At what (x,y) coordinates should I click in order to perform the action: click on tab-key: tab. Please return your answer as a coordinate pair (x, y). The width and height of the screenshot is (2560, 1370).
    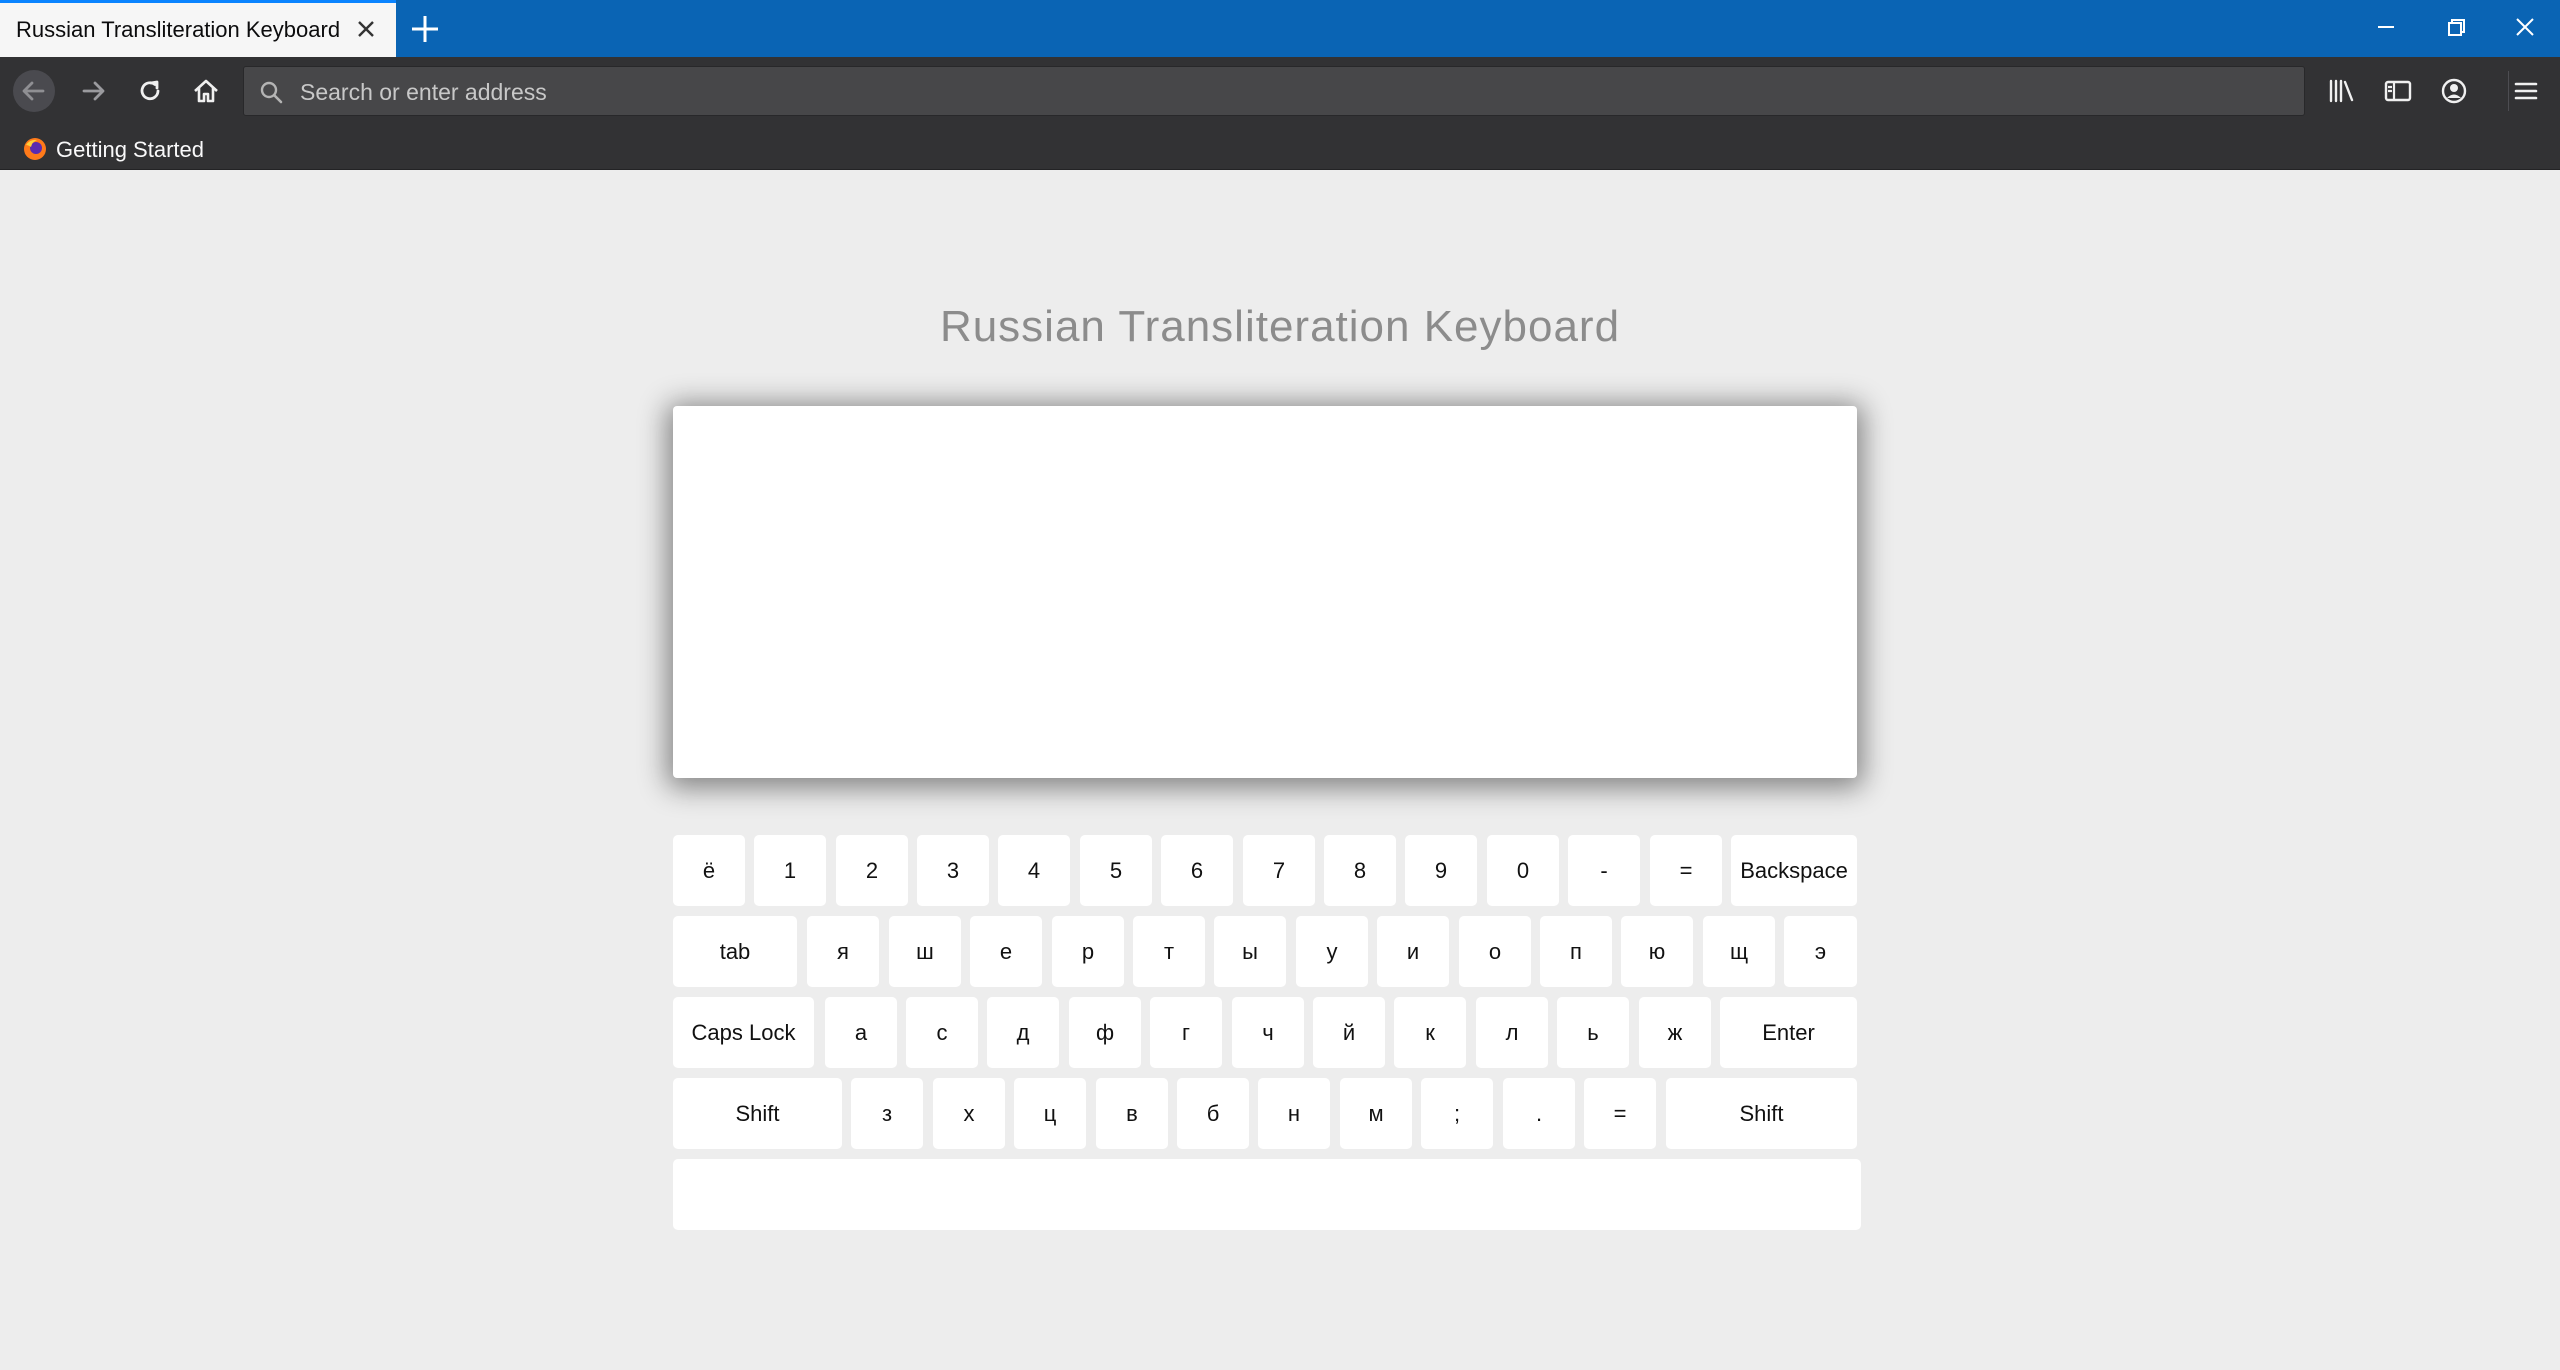
    Looking at the image, I should click on (735, 951).